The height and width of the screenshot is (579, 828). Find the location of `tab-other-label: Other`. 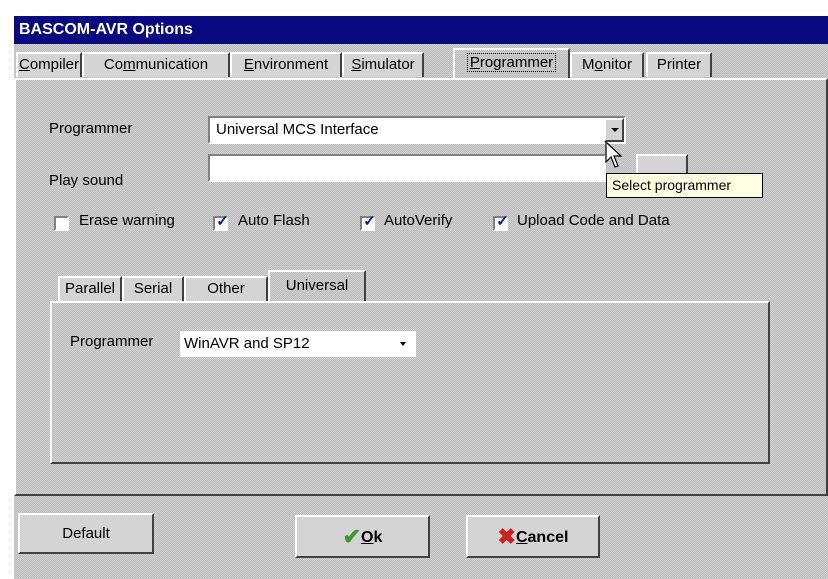

tab-other-label: Other is located at coordinates (226, 288).